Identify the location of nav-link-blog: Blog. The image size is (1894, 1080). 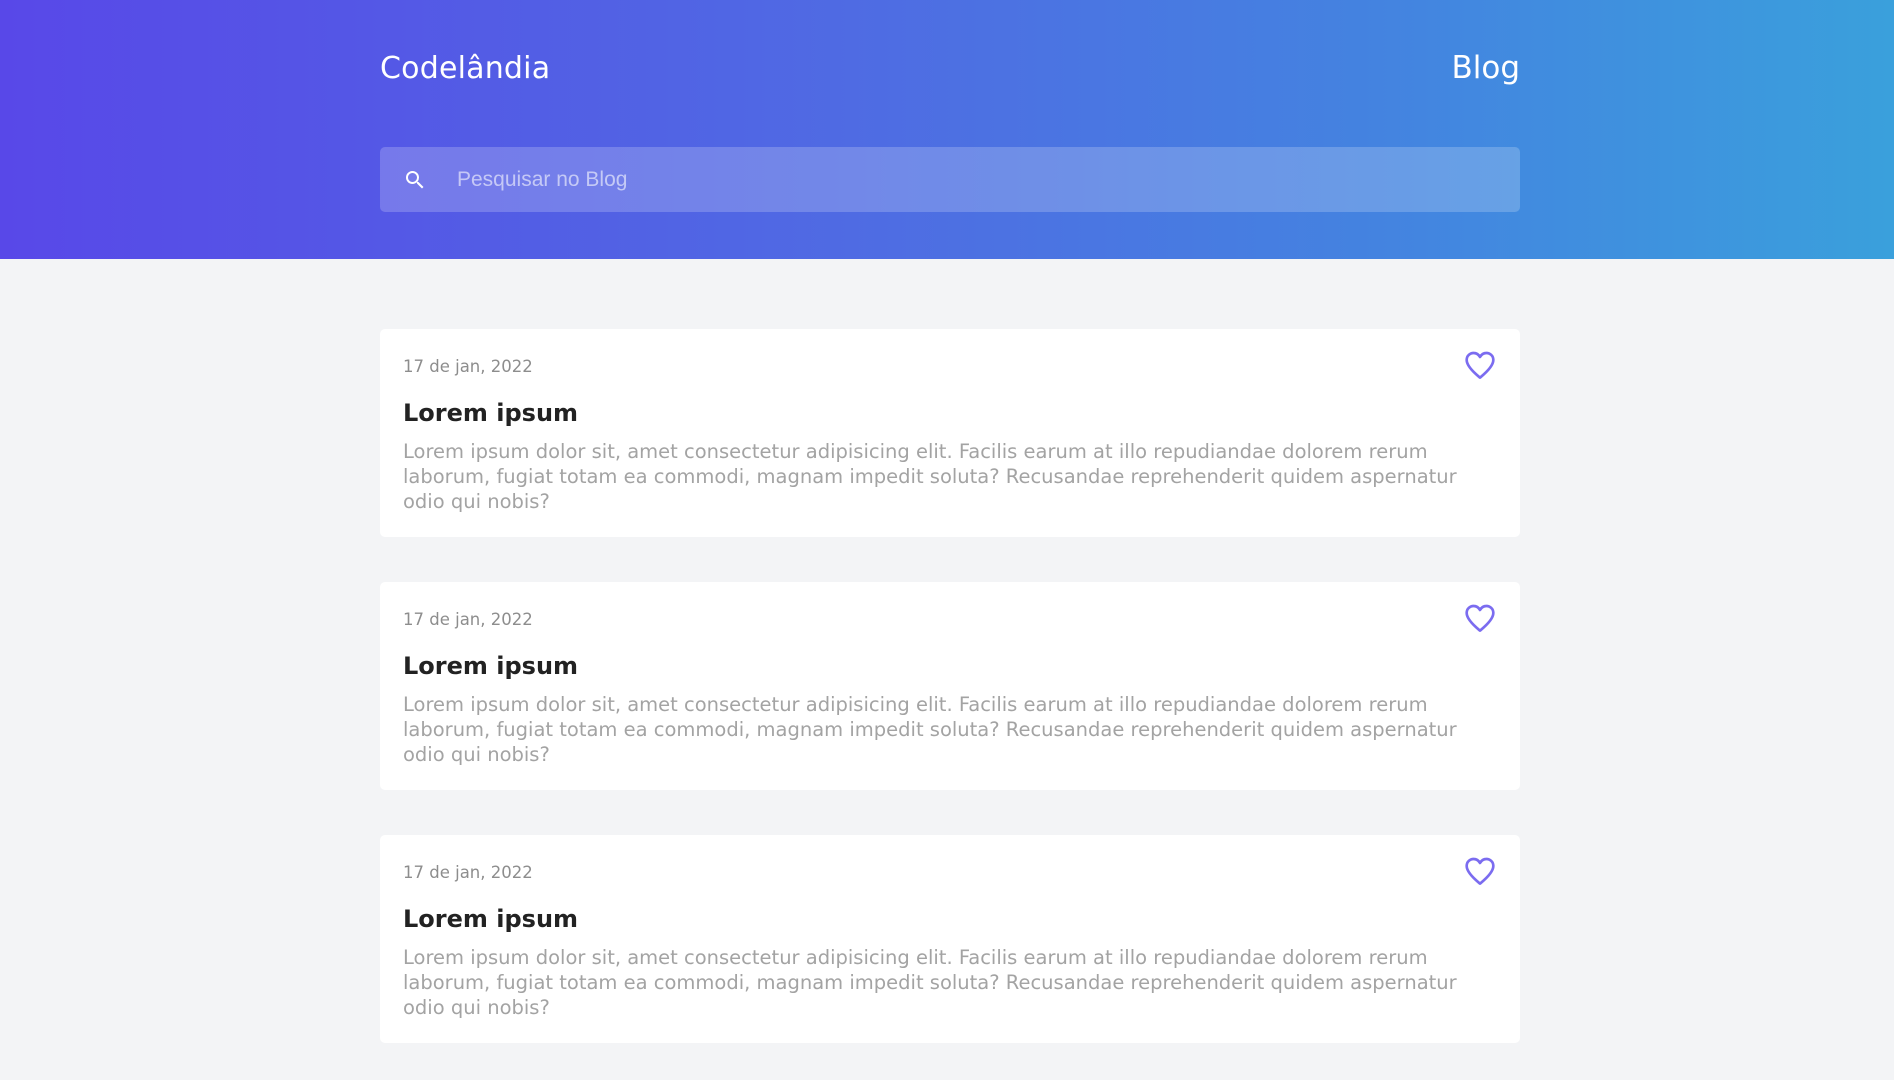
(1485, 68).